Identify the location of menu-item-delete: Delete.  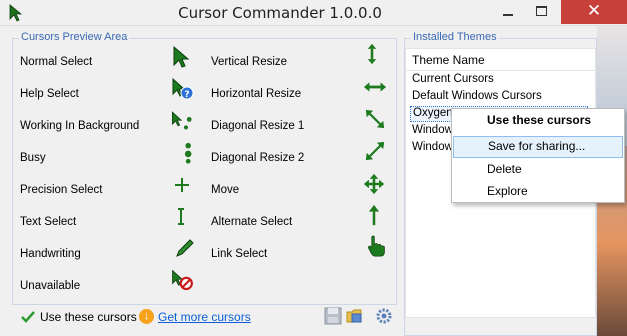
(538, 170).